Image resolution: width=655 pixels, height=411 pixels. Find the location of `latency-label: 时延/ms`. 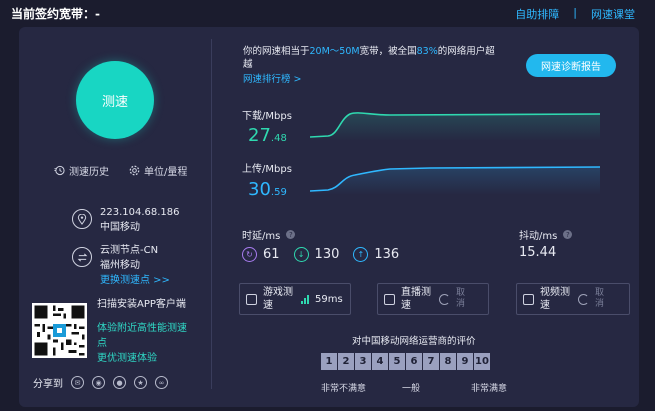

latency-label: 时延/ms is located at coordinates (261, 236).